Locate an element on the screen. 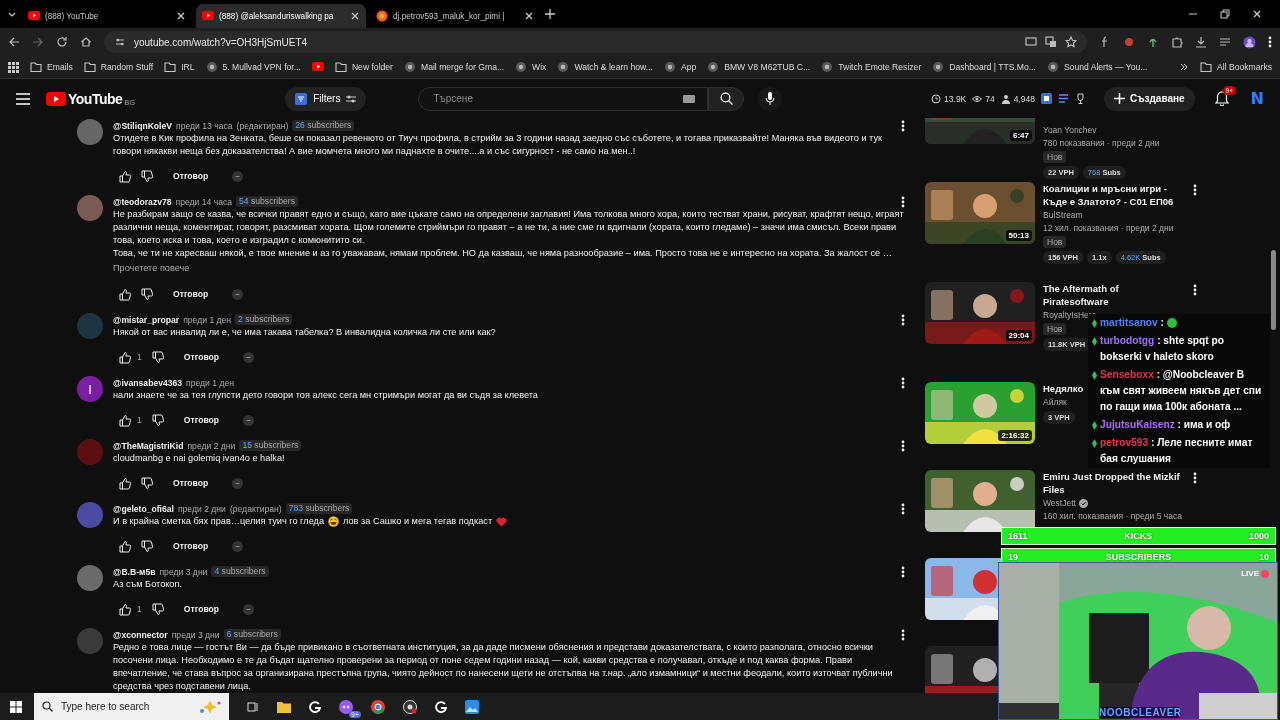 The height and width of the screenshot is (720, 1280). site-info-icon is located at coordinates (120, 42).